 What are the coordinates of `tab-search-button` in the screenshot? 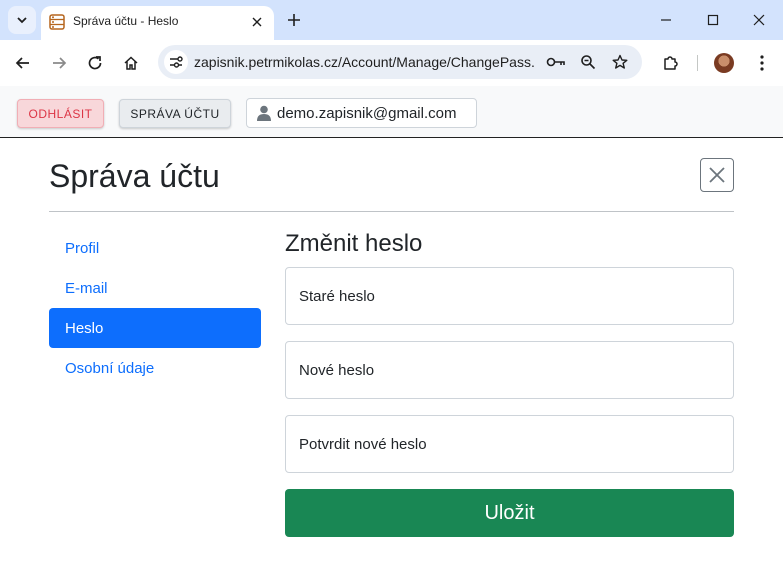 It's located at (22, 20).